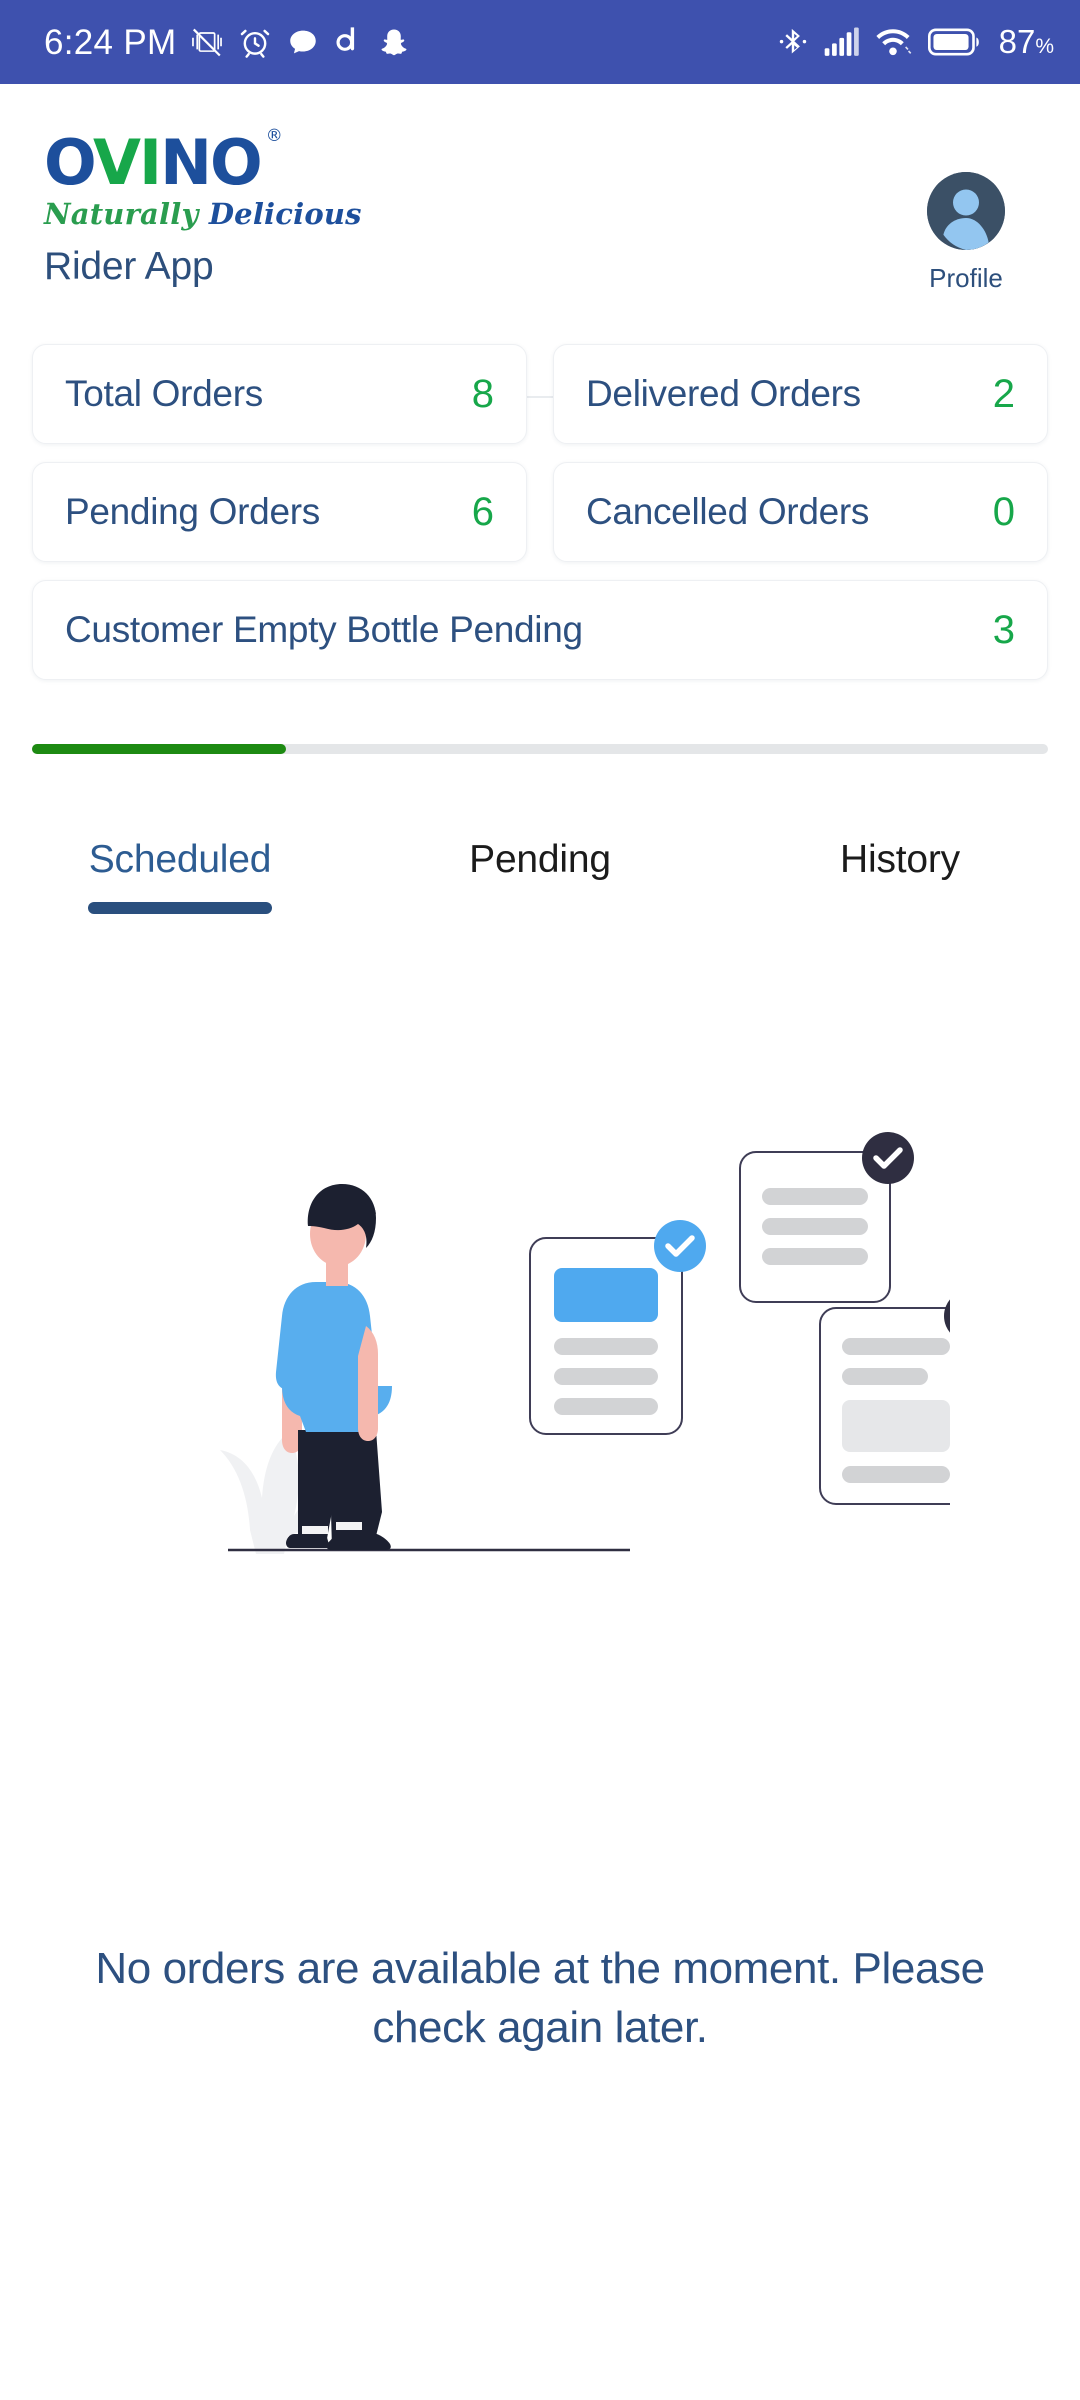 This screenshot has height=2400, width=1080. Describe the element at coordinates (308, 1541) in the screenshot. I see `person-shoe-back` at that location.